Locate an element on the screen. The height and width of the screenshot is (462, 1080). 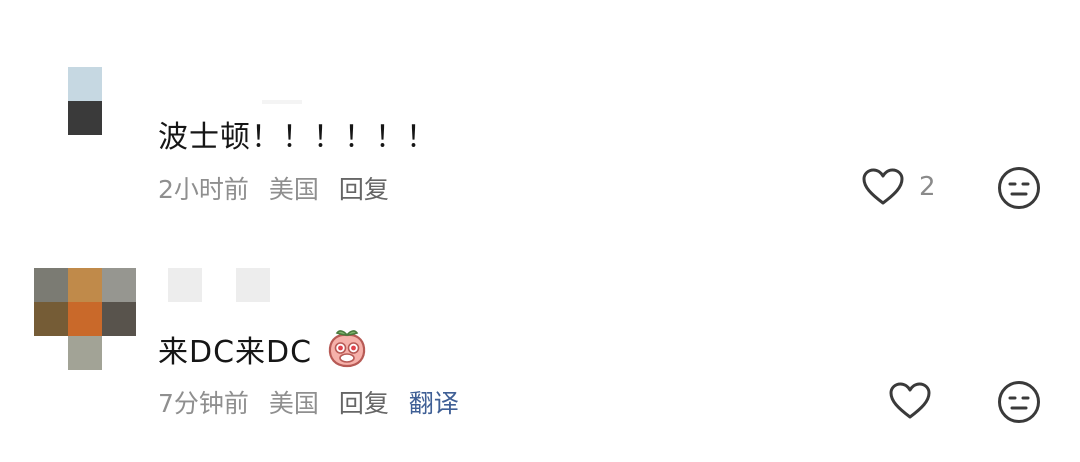
translate-button: 翻译 is located at coordinates (434, 403).